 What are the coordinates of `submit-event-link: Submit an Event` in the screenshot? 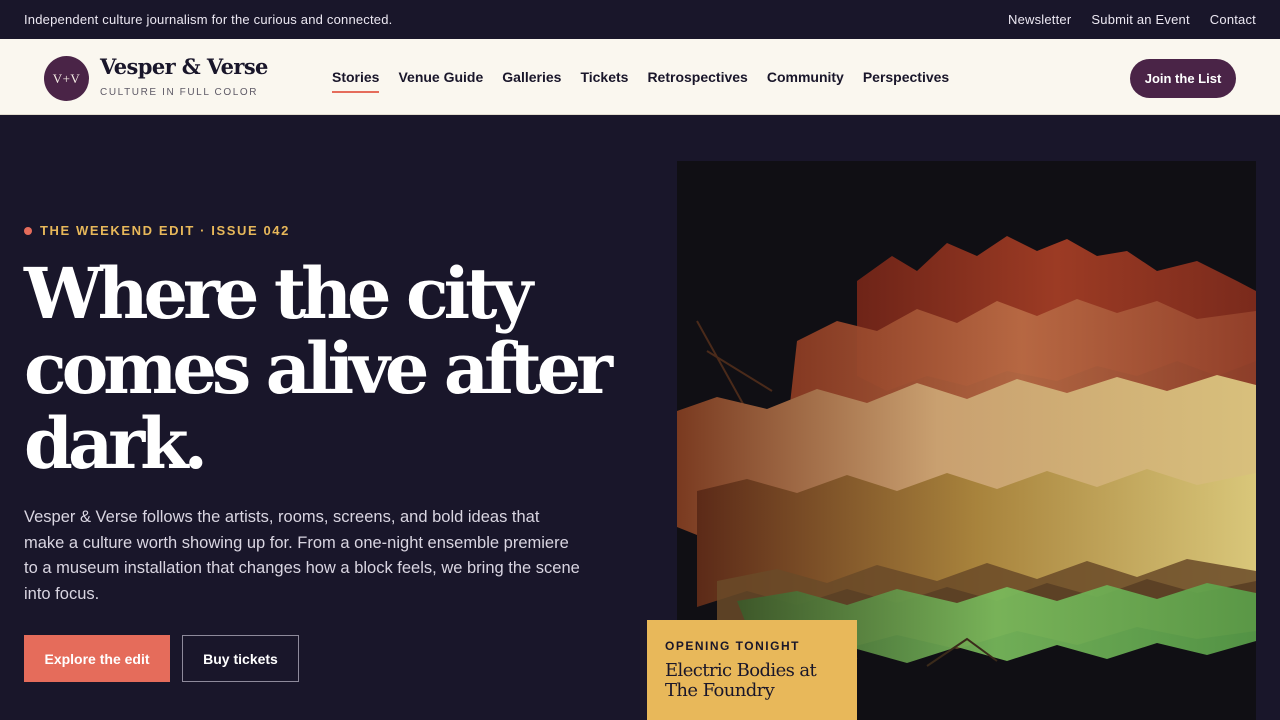 It's located at (1140, 19).